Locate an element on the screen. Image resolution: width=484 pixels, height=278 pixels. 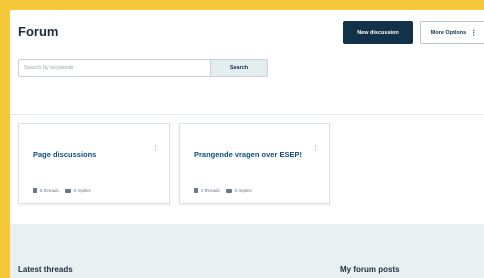
thread-count: 5 threads is located at coordinates (49, 190).